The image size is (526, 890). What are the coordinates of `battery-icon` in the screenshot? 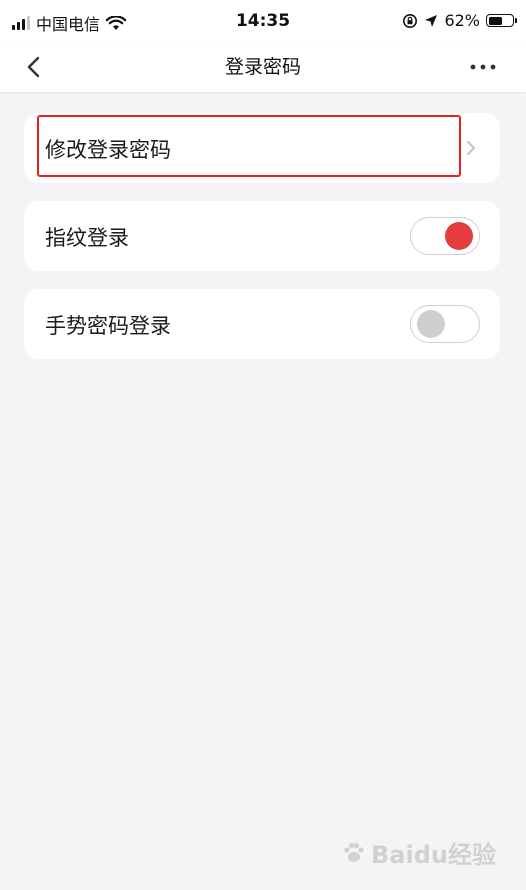 It's located at (501, 20).